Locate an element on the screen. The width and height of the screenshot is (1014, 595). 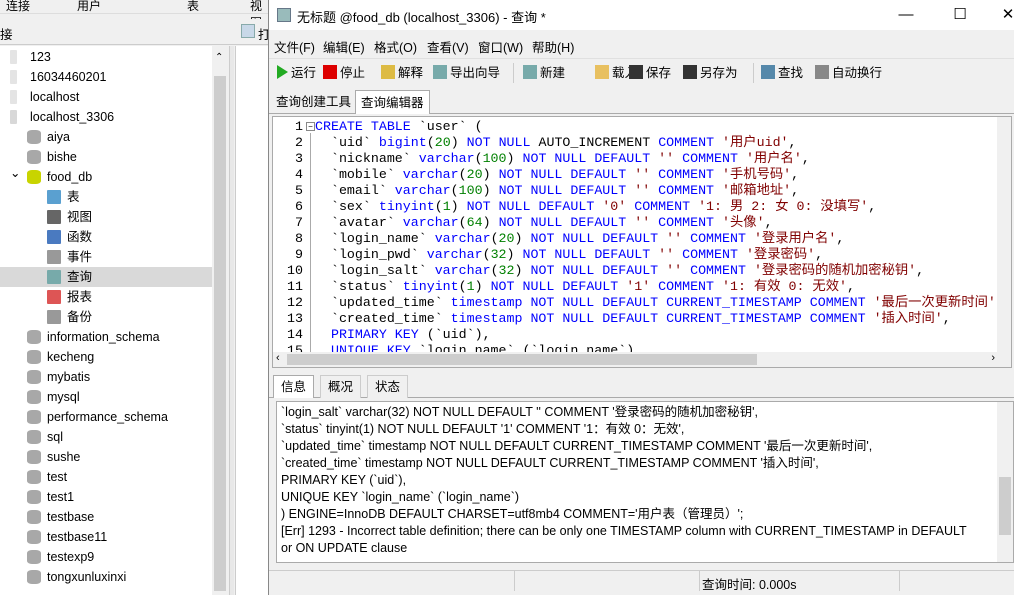
menu-edit: 编辑(E) is located at coordinates (344, 46).